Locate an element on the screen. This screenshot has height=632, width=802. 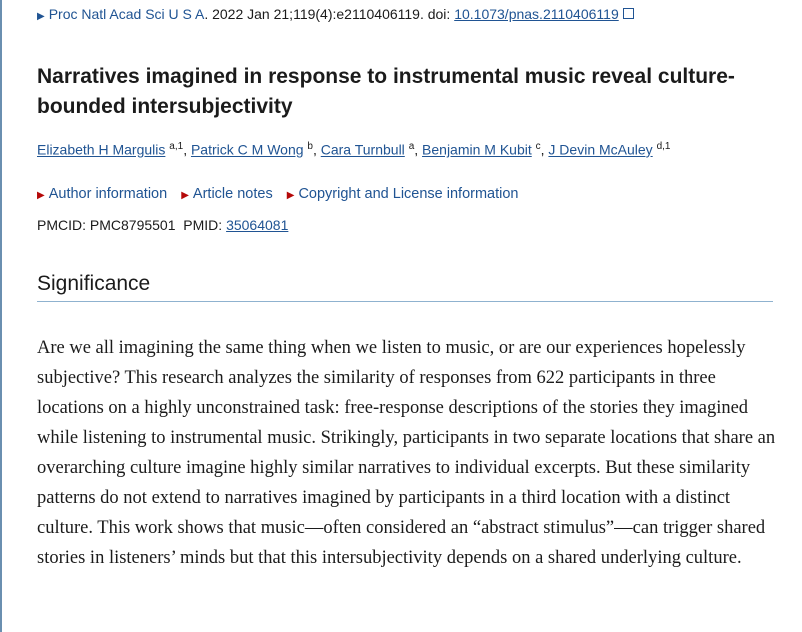
author-link: J Devin McAuley is located at coordinates (600, 150).